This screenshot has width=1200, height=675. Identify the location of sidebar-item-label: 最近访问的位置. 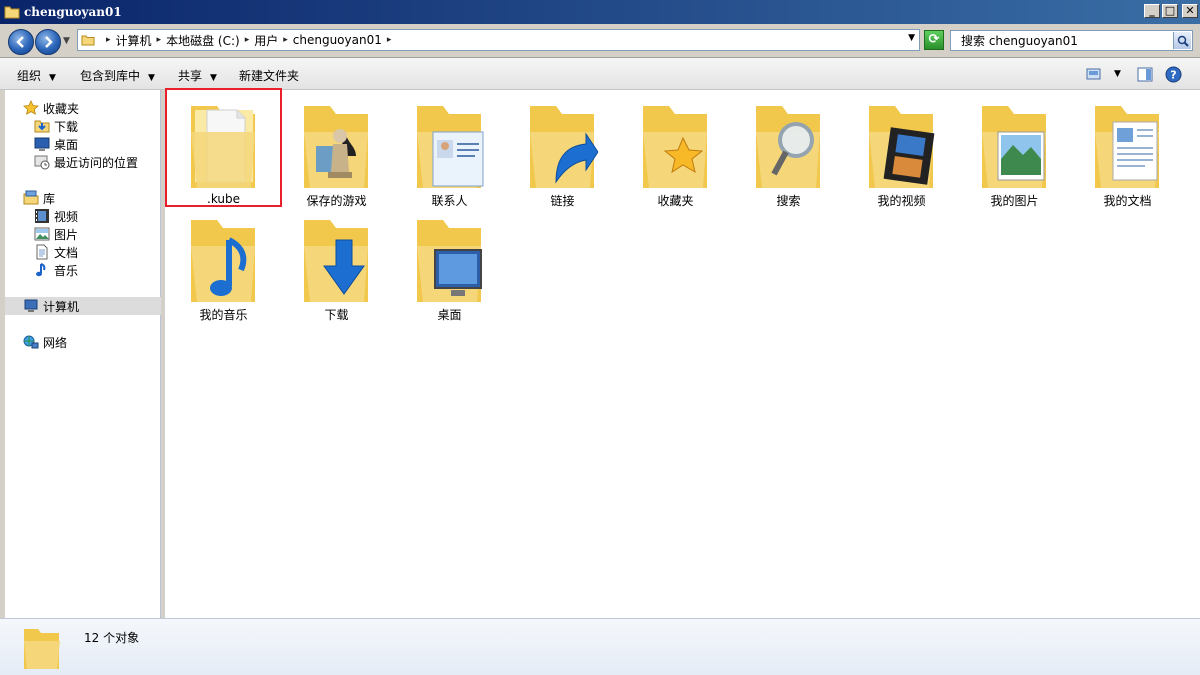
(96, 162).